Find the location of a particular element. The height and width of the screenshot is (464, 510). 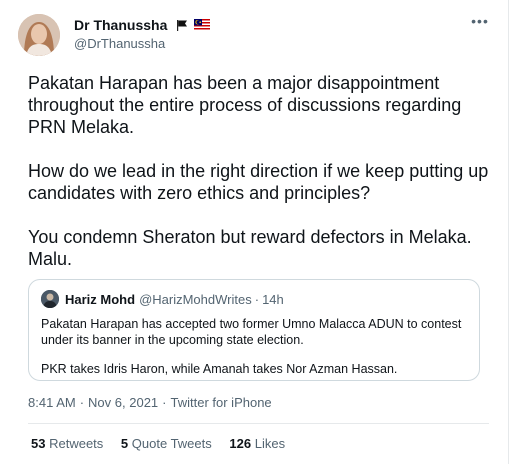

tweet-time: 8:41 AM is located at coordinates (52, 403).